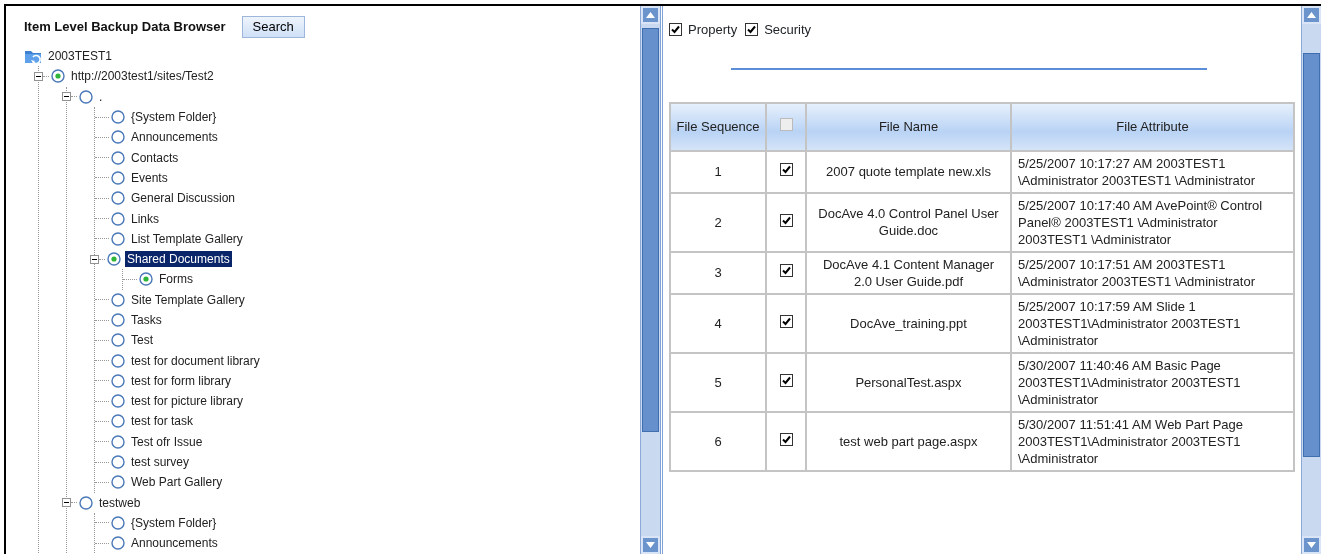 This screenshot has width=1321, height=556. Describe the element at coordinates (181, 380) in the screenshot. I see `tree-node: test for form library` at that location.